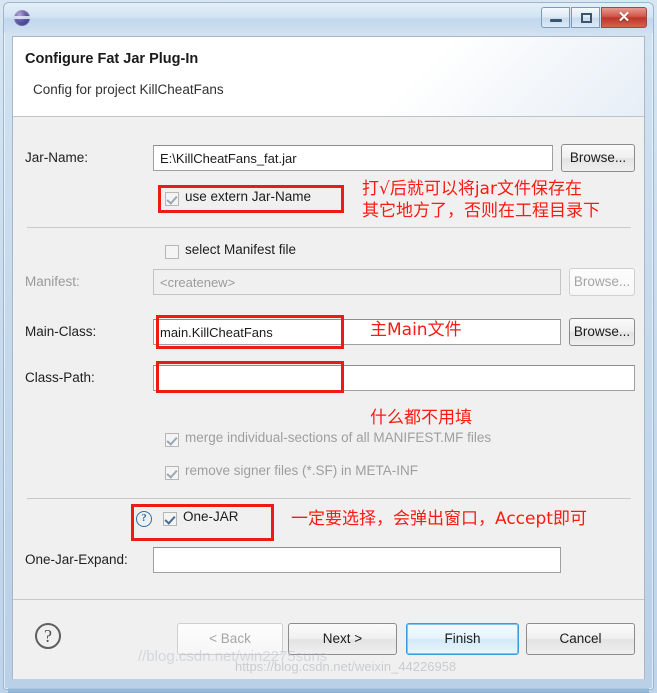 This screenshot has height=693, width=657. What do you see at coordinates (394, 378) in the screenshot?
I see `class-path-input` at bounding box center [394, 378].